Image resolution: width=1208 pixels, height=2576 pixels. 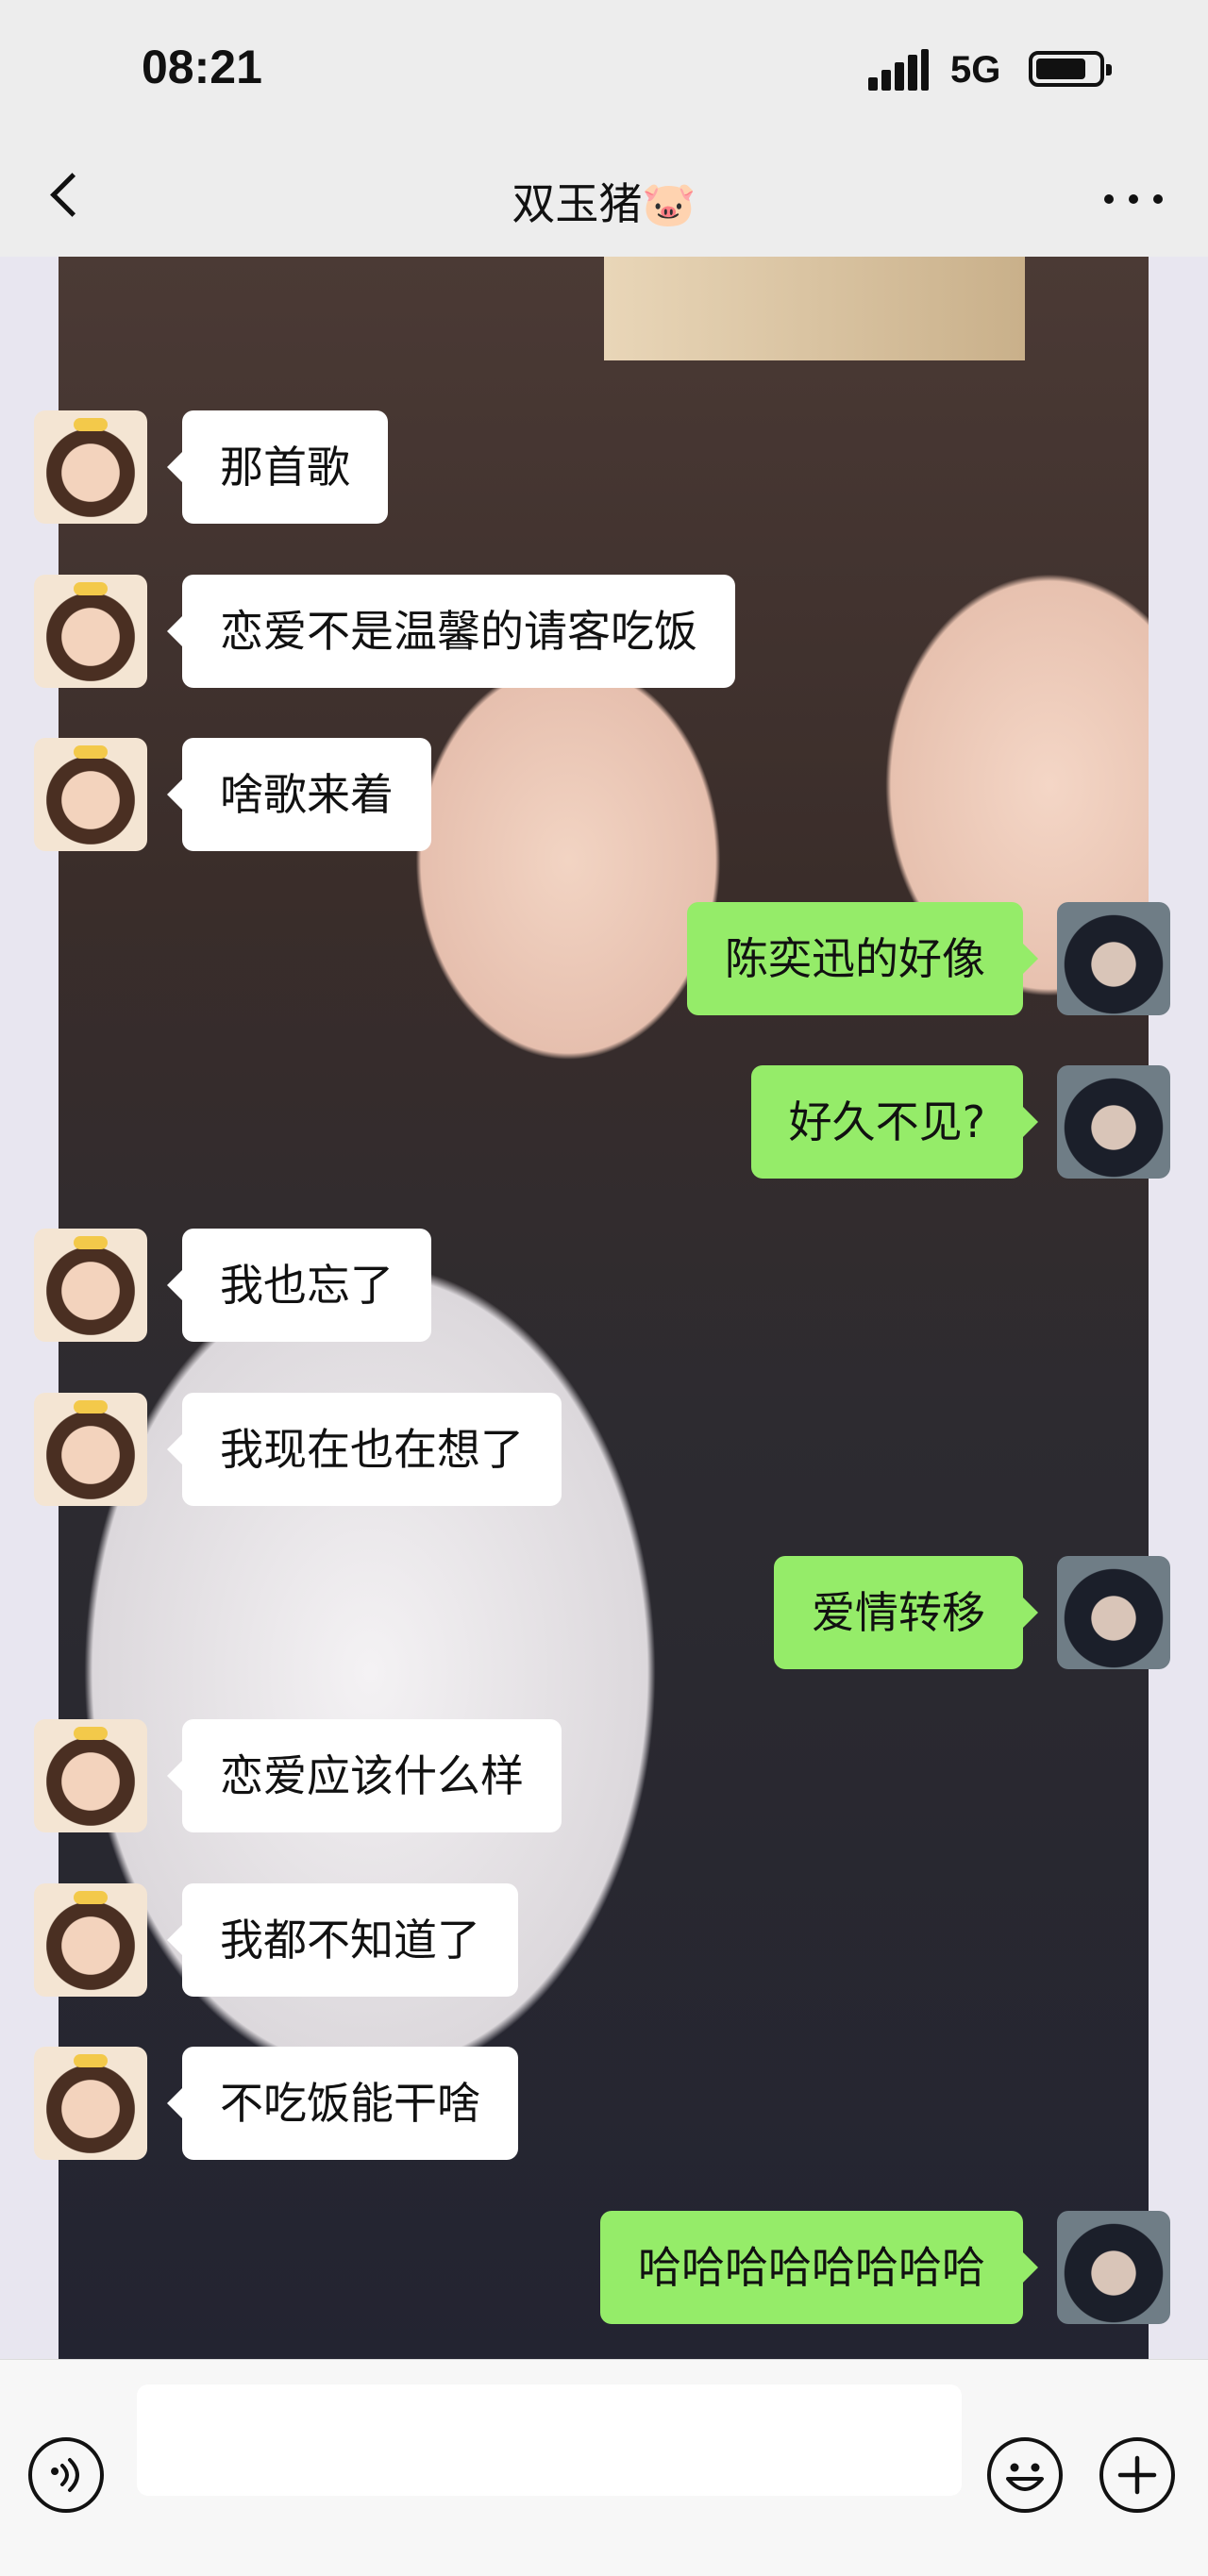 I want to click on voice-icon, so click(x=66, y=2475).